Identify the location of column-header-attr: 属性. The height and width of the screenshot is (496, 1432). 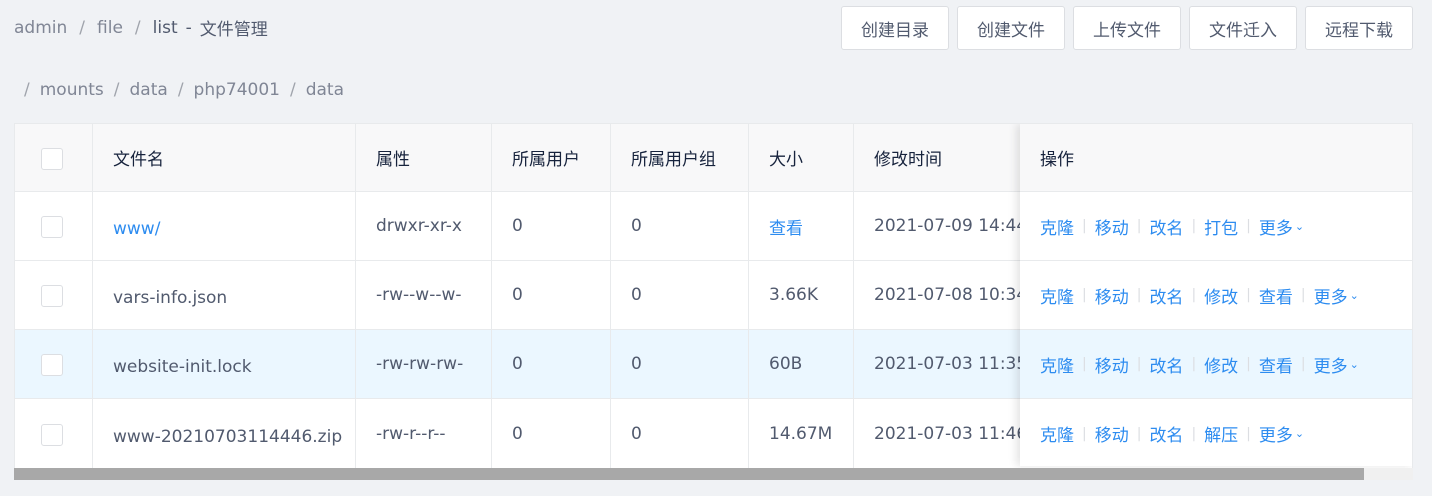
(424, 157).